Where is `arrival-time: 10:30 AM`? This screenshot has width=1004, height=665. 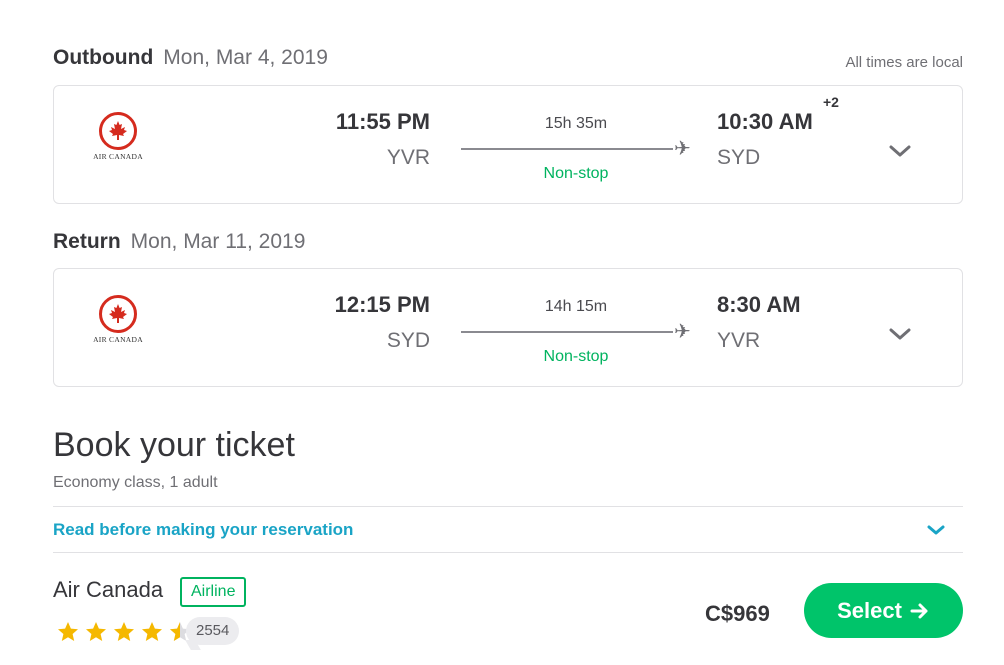
arrival-time: 10:30 AM is located at coordinates (765, 121).